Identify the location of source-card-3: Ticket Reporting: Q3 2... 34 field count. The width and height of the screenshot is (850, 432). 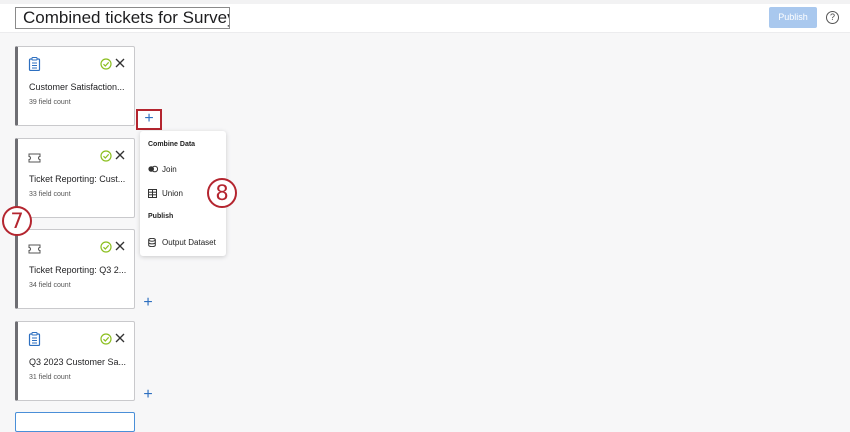
(75, 269).